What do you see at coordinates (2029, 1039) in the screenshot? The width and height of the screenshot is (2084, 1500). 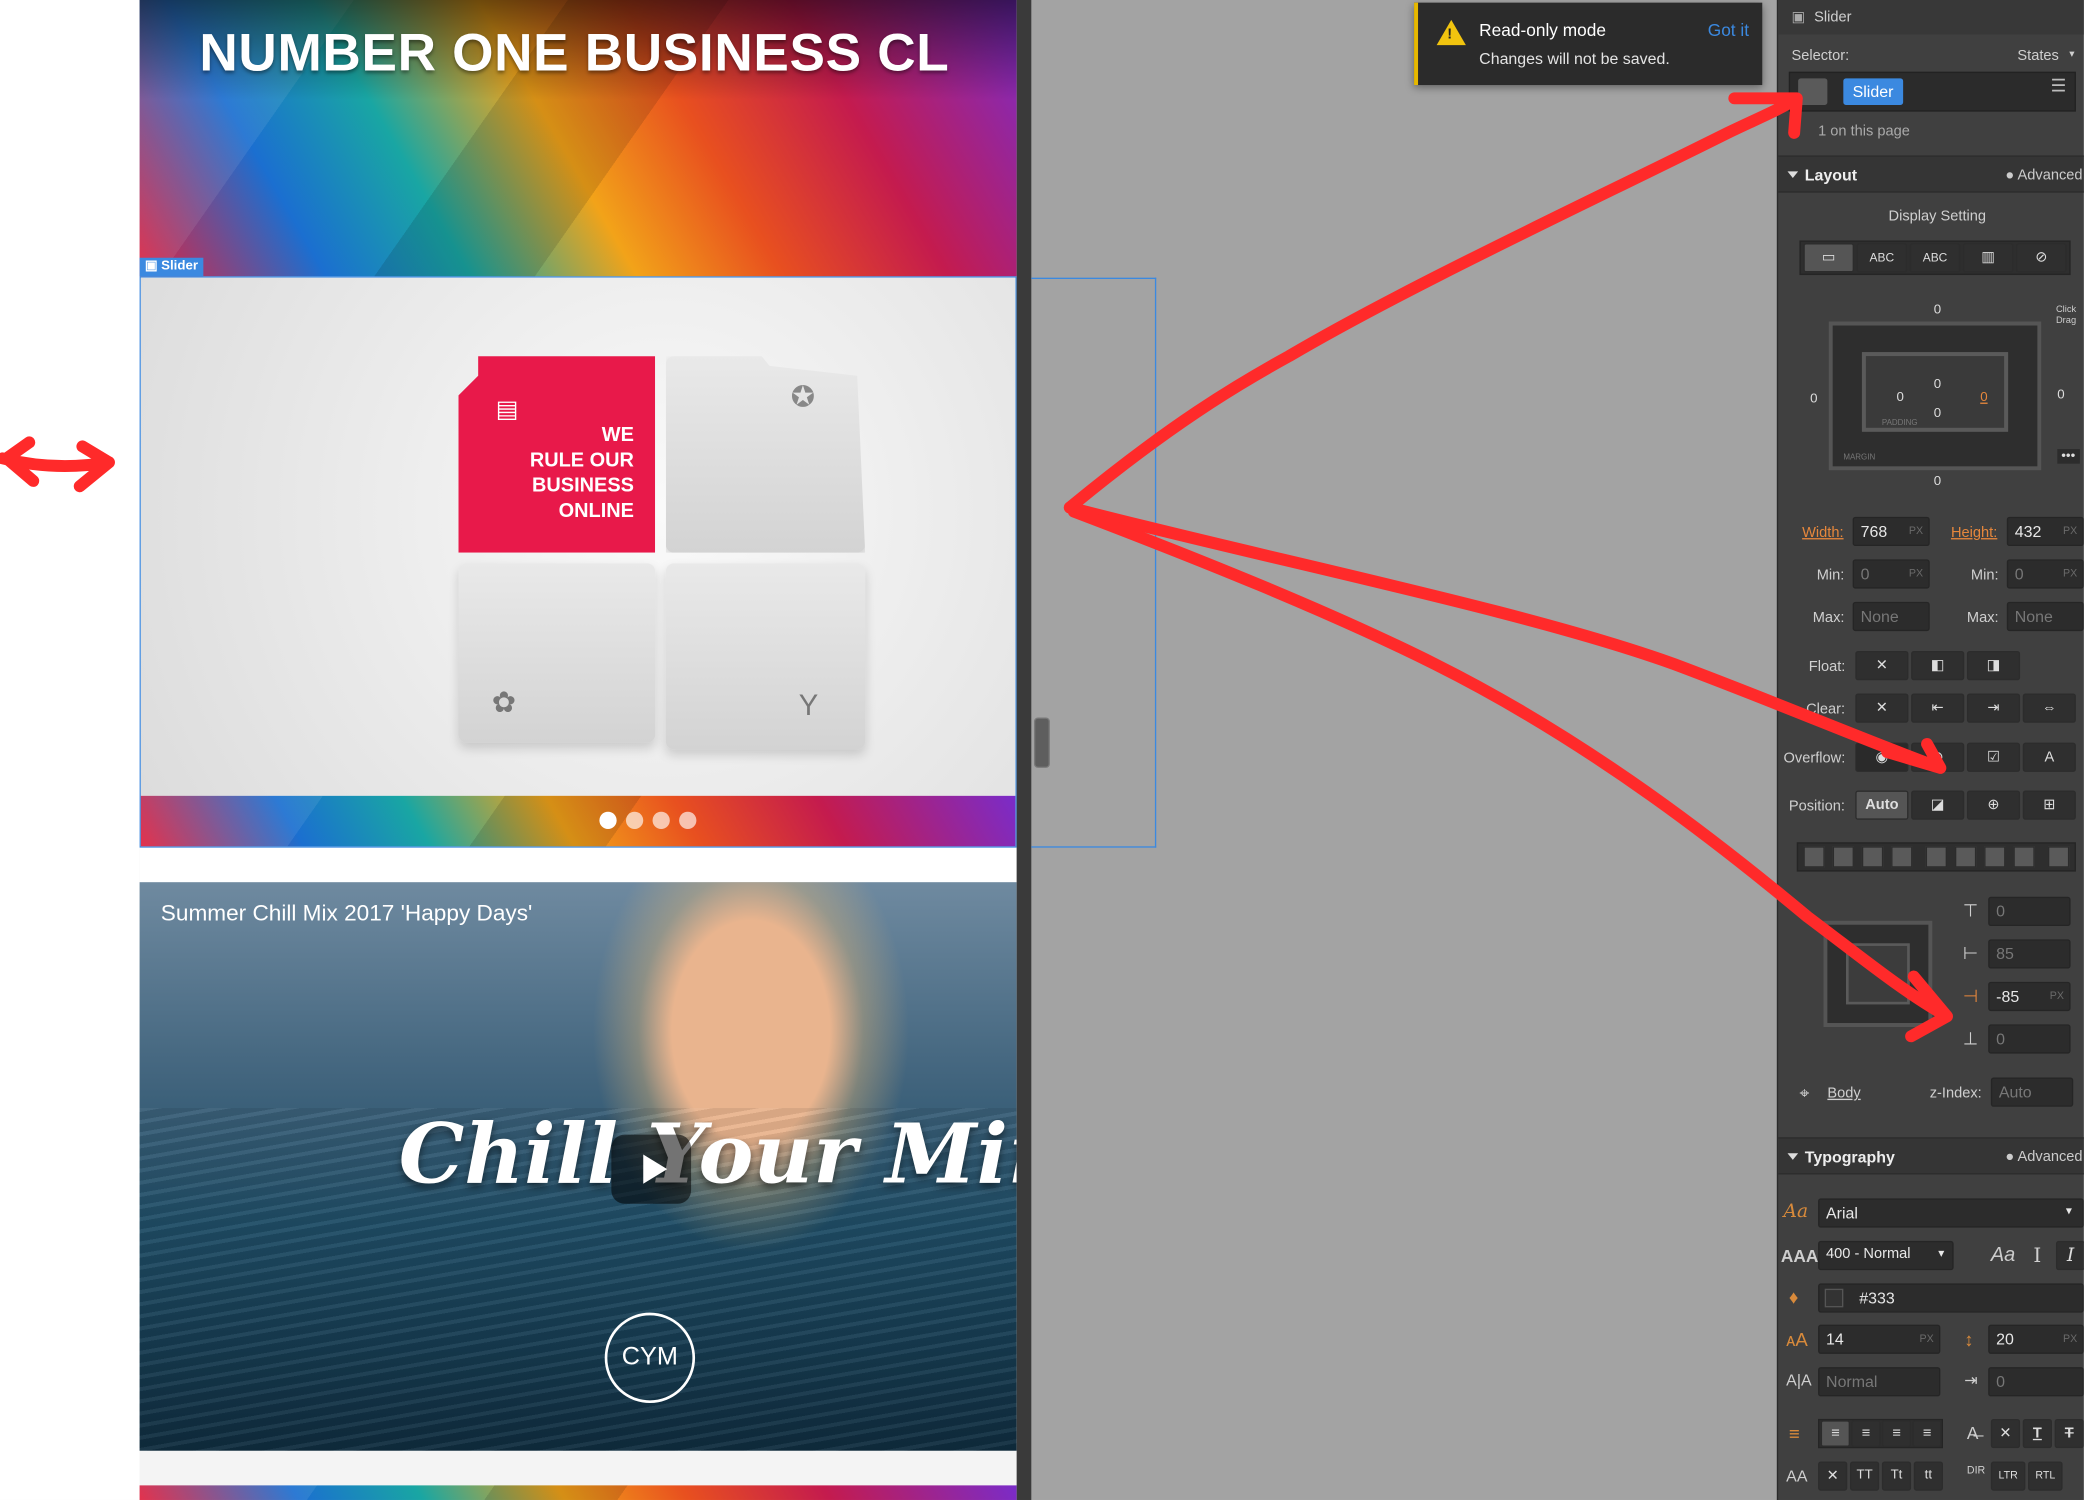 I see `bottom-offset-input: 0` at bounding box center [2029, 1039].